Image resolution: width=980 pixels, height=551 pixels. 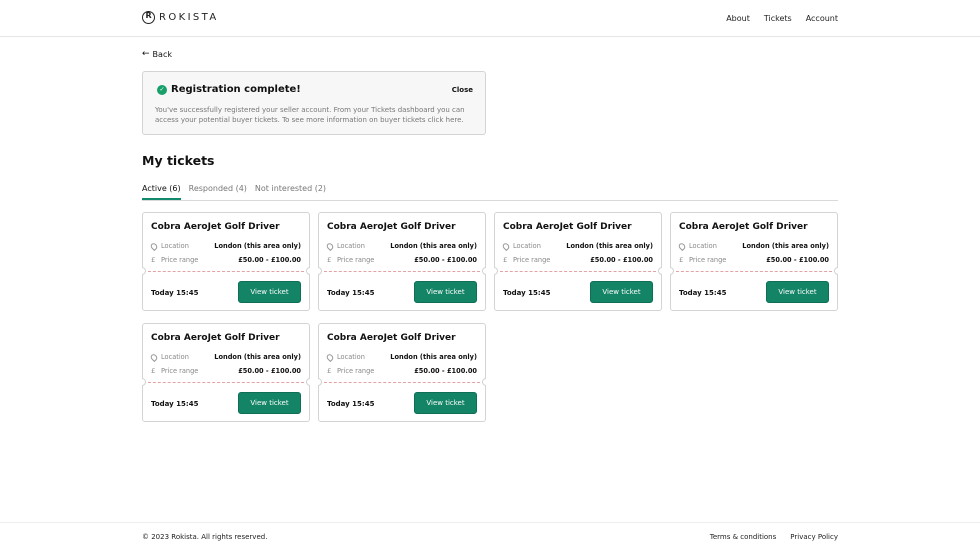 I want to click on page-title: My tickets, so click(x=178, y=160).